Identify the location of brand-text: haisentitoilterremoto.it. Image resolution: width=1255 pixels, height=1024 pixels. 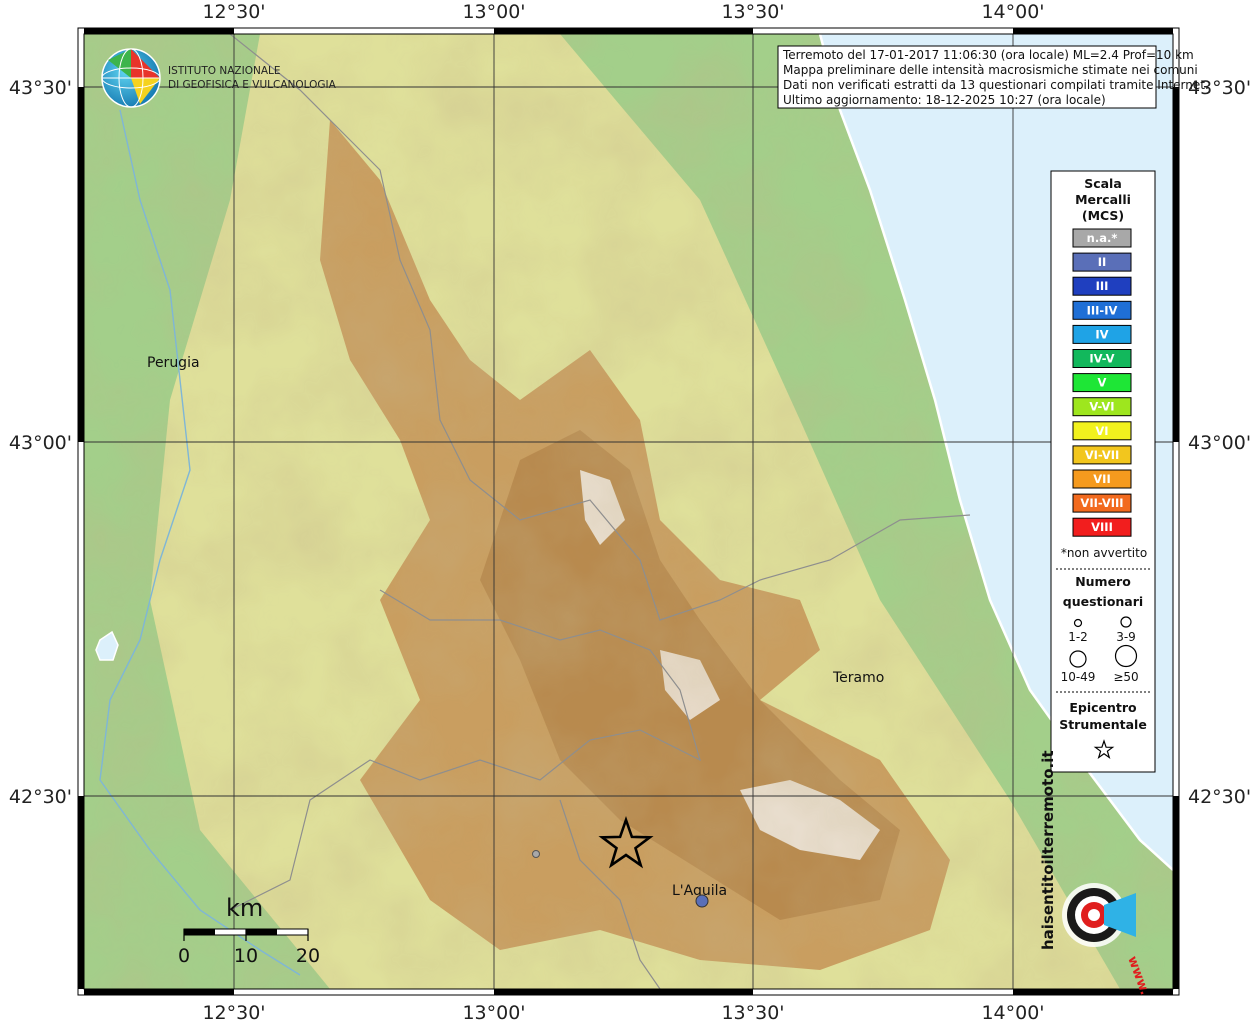
(1048, 850).